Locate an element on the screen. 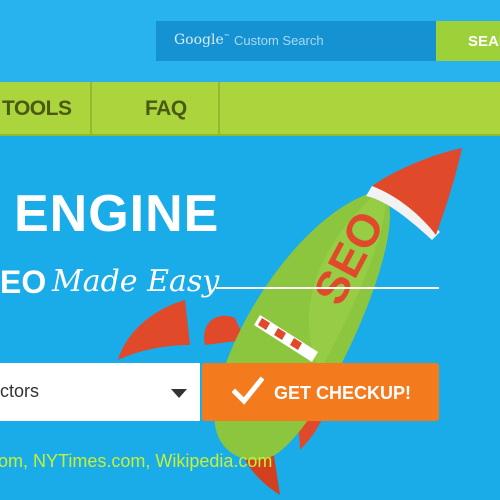 This screenshot has height=500, width=500. hero-headline: ENGINE is located at coordinates (117, 214).